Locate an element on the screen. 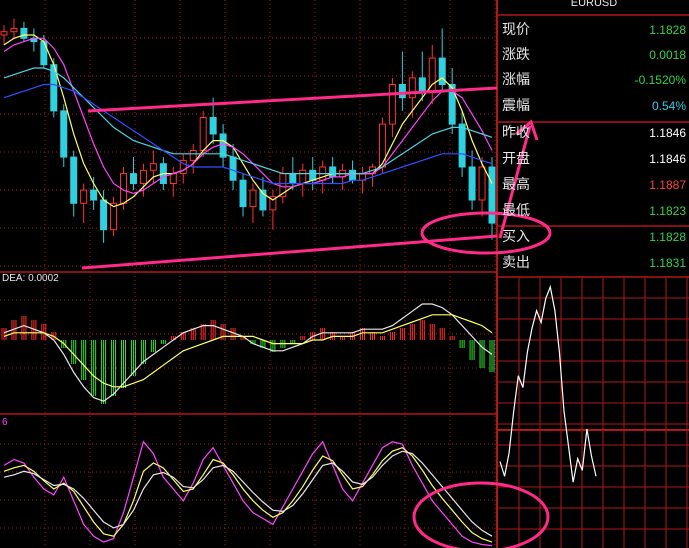  dif-line is located at coordinates (248, 352).